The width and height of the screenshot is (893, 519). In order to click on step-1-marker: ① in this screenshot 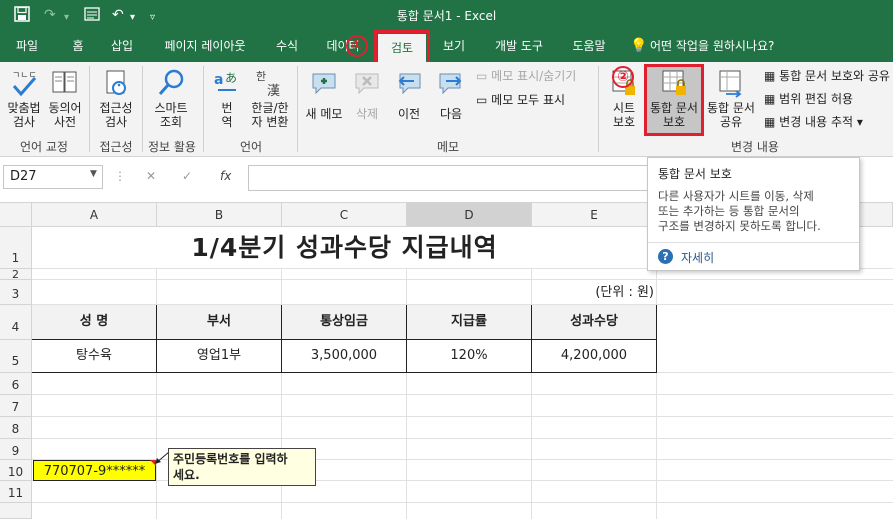, I will do `click(357, 46)`.